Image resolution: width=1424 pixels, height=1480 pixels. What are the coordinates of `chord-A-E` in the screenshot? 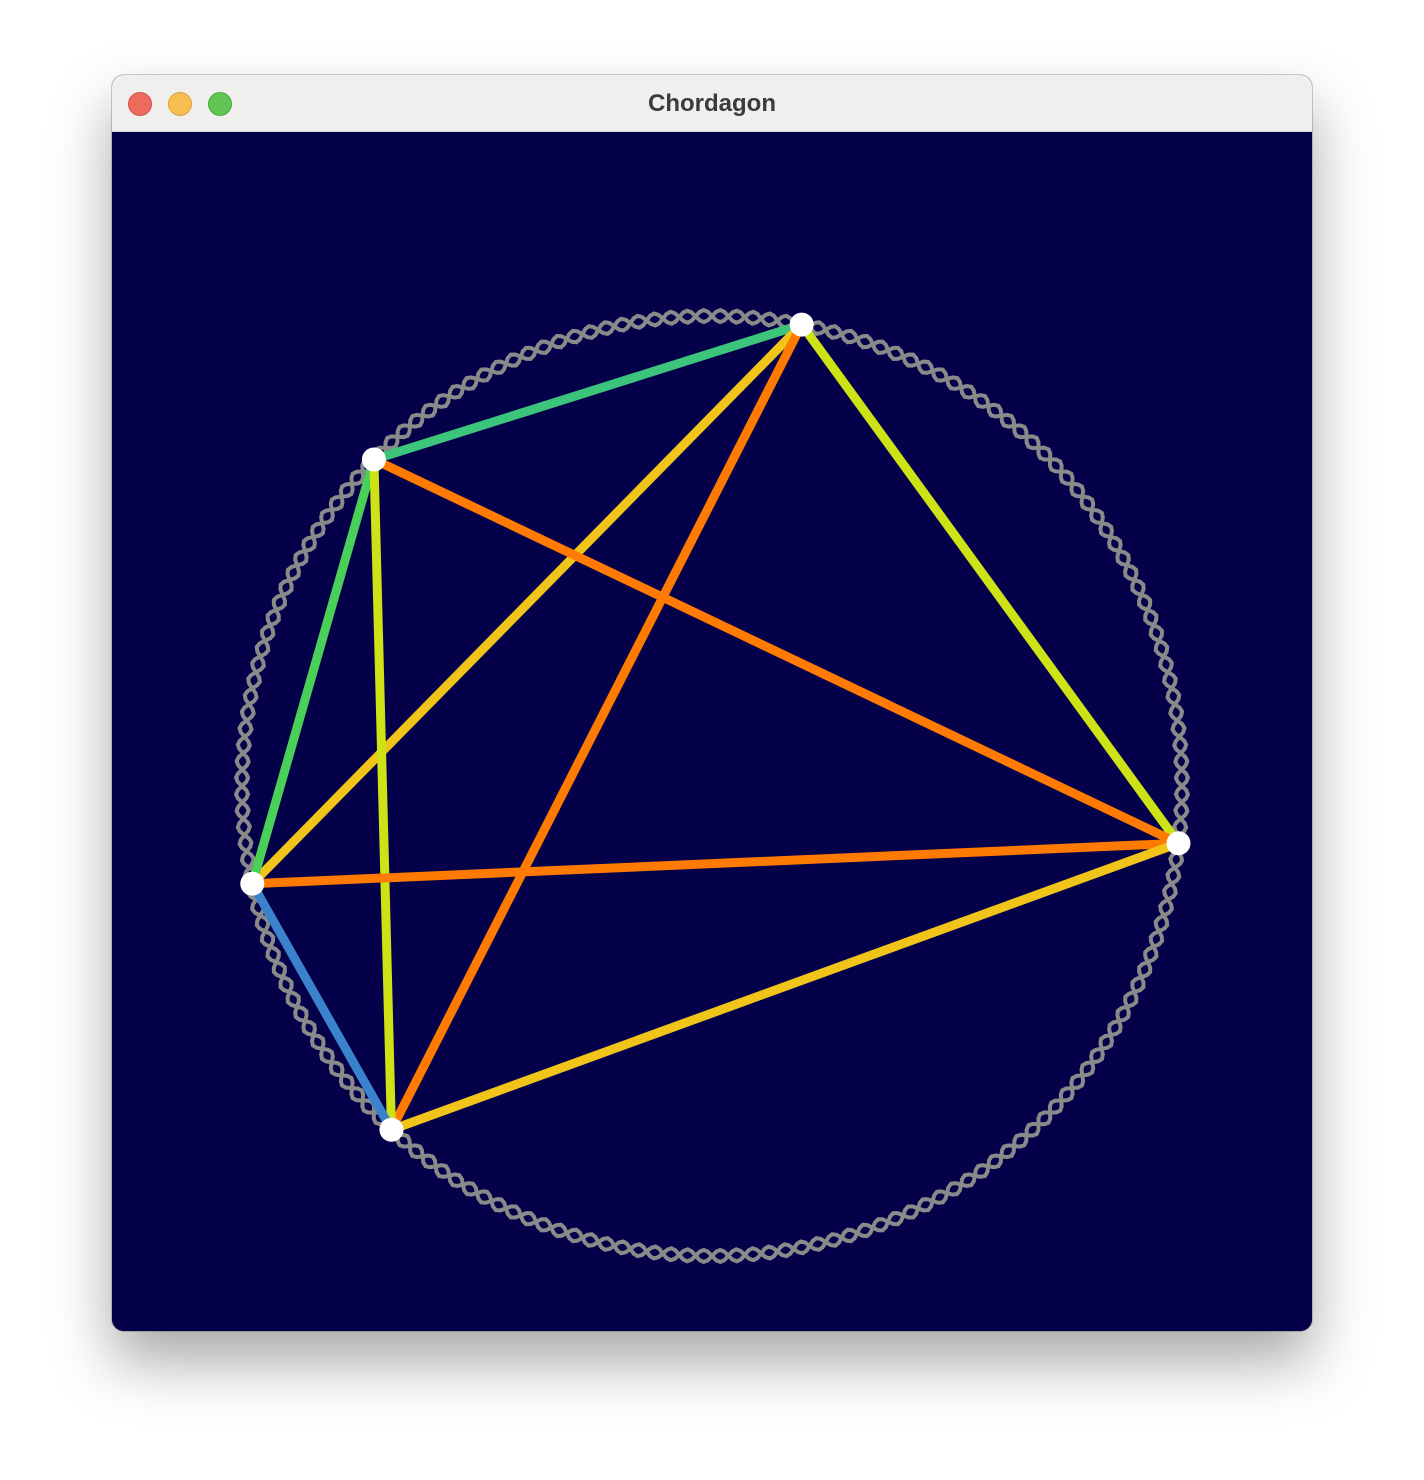 It's located at (990, 583).